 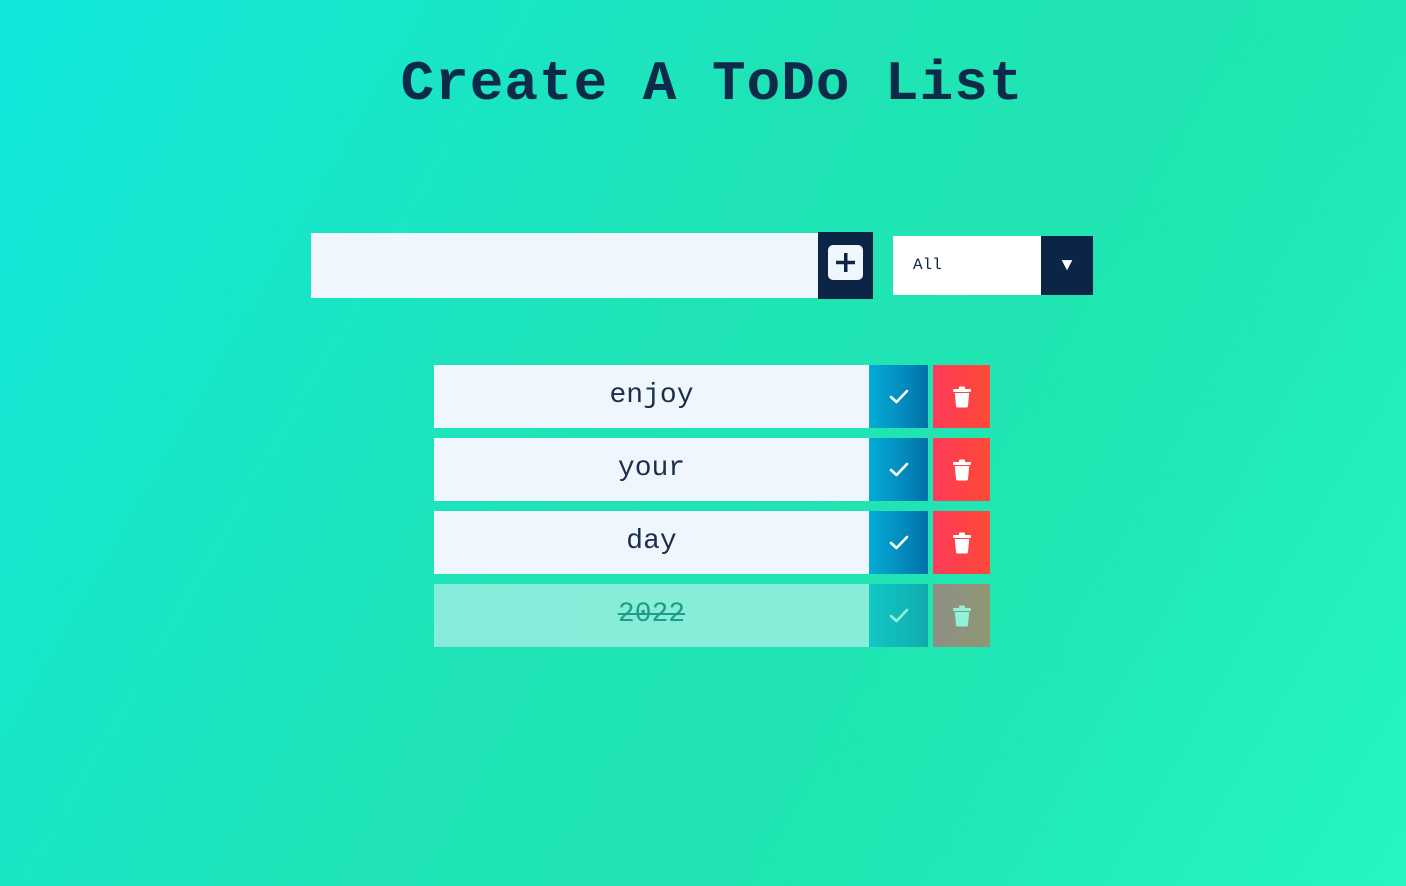 What do you see at coordinates (993, 265) in the screenshot?
I see `filter-select: All ▼` at bounding box center [993, 265].